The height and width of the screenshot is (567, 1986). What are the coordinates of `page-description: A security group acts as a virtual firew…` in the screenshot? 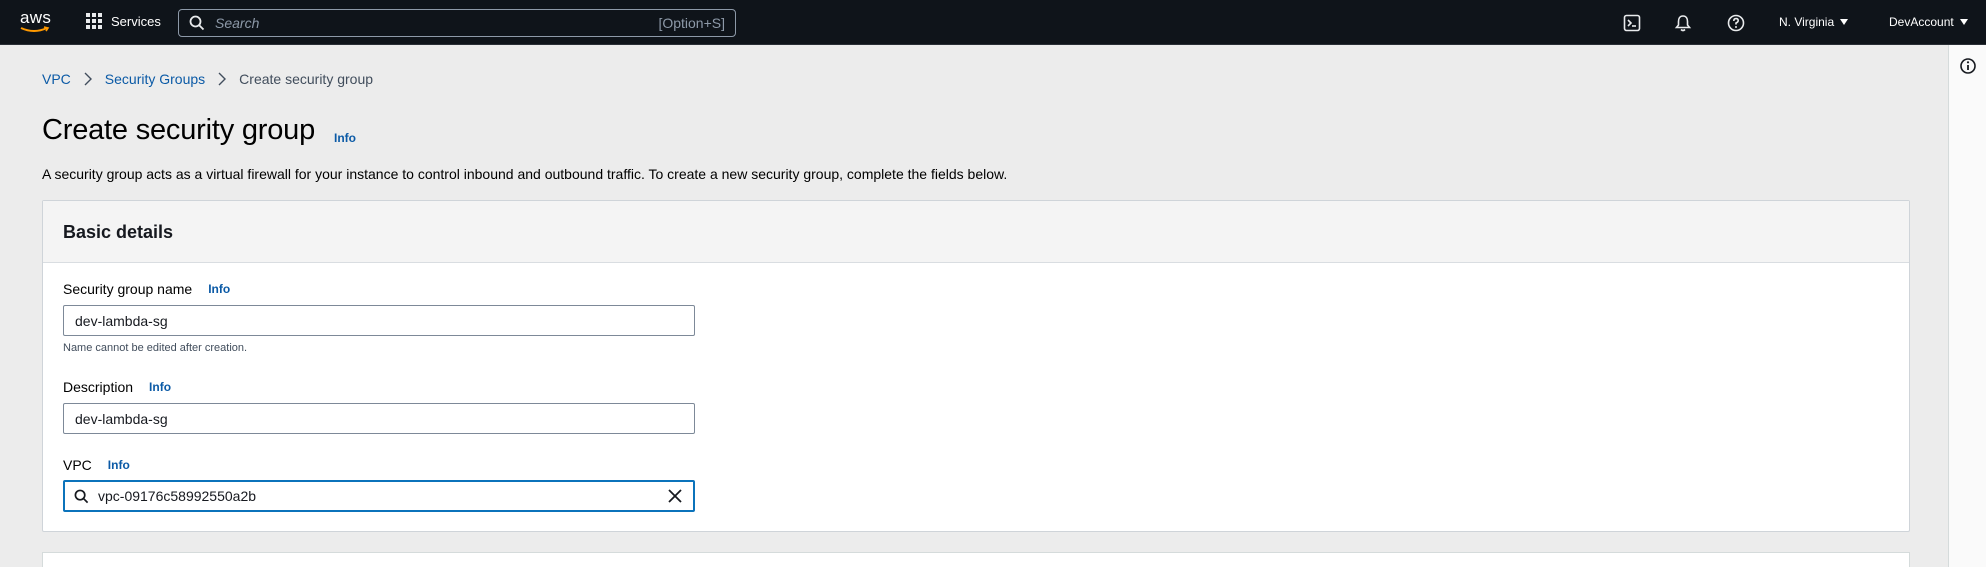 It's located at (525, 174).